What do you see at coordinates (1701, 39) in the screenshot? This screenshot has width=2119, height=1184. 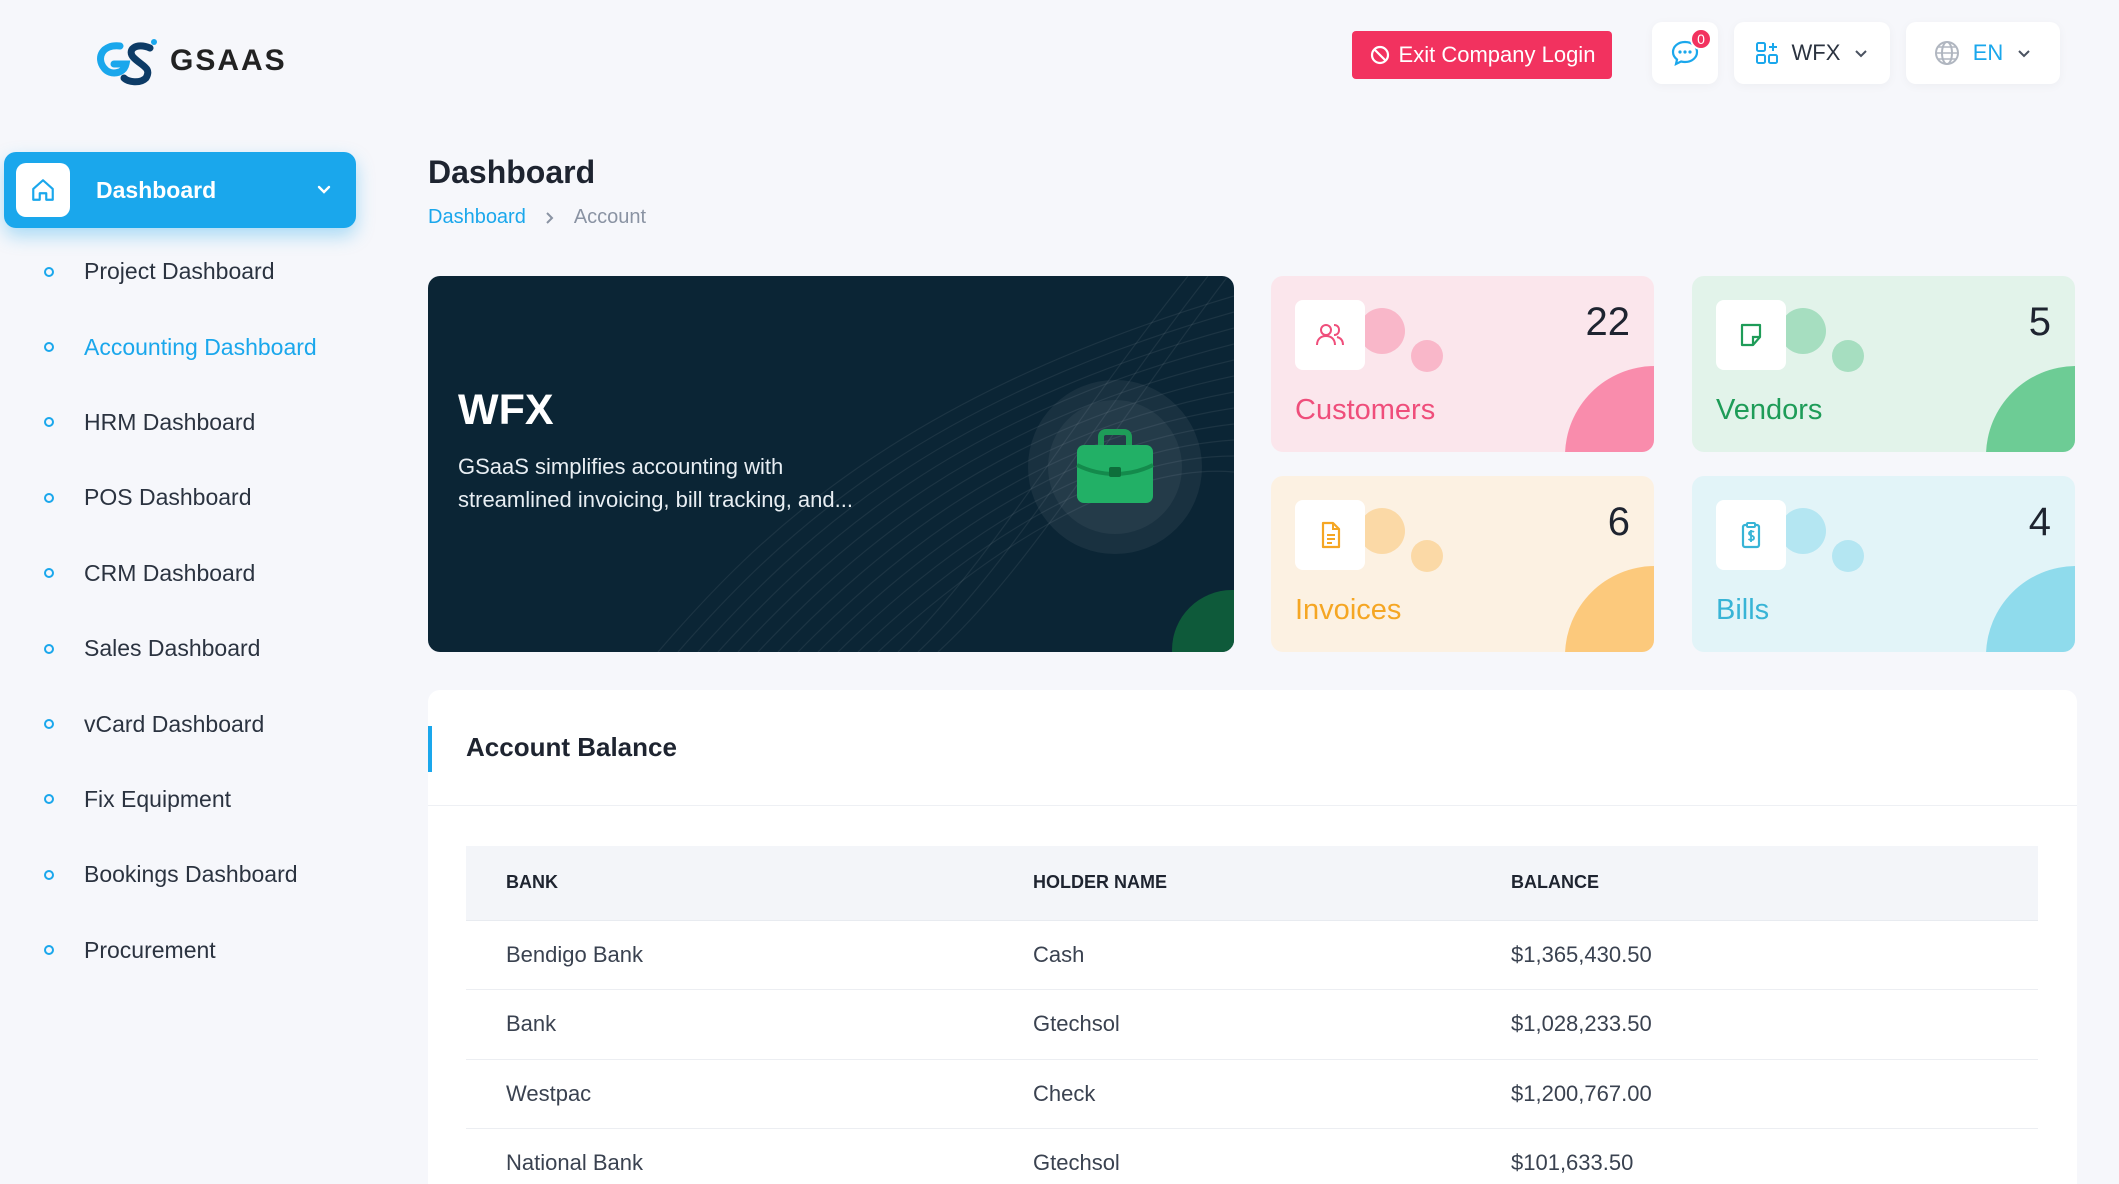 I see `message-count-badge: 0` at bounding box center [1701, 39].